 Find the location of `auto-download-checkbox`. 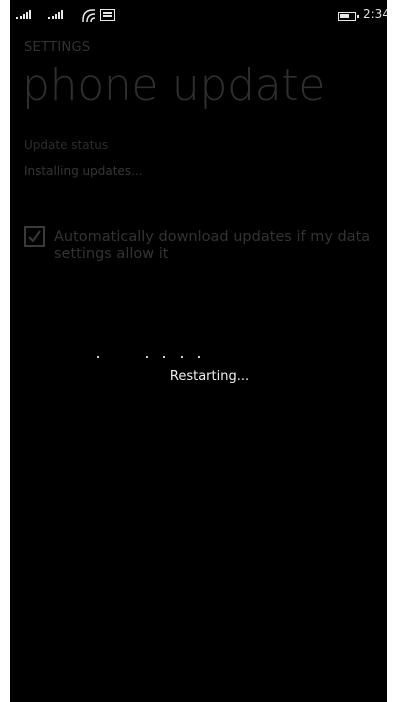

auto-download-checkbox is located at coordinates (34, 236).